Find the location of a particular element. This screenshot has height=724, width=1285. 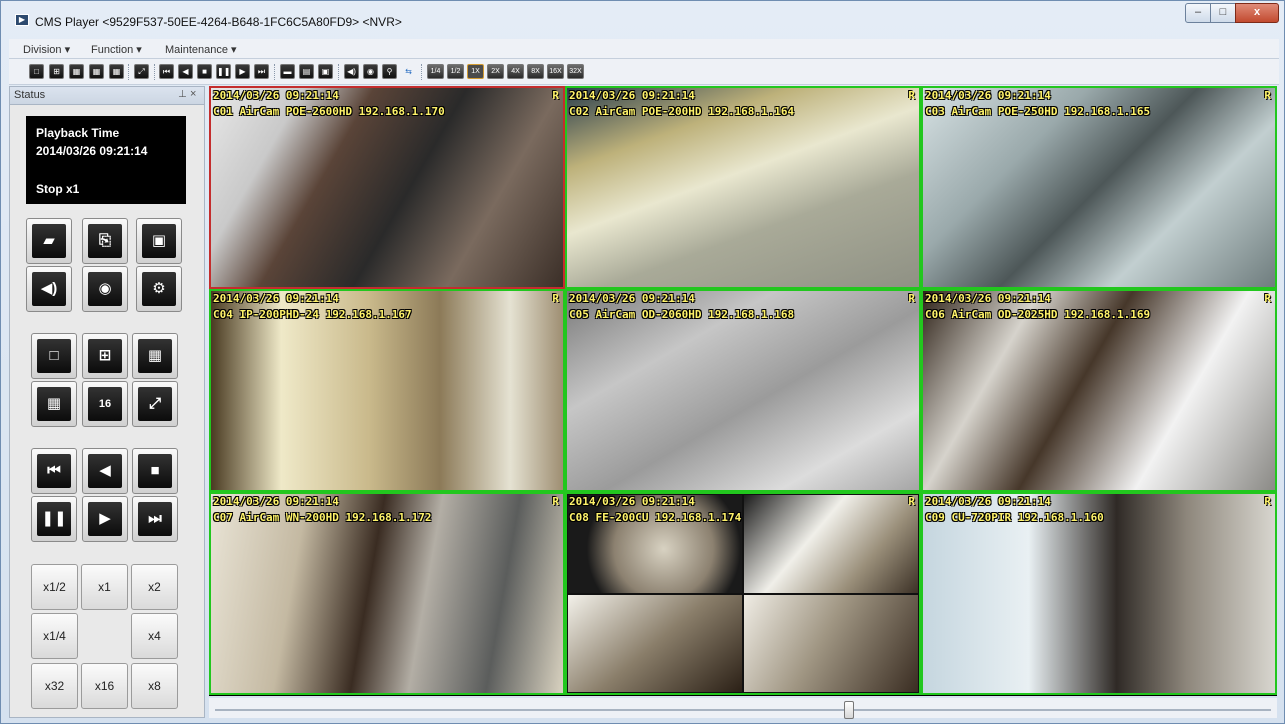

menu-division: Division ▾ is located at coordinates (46, 49).